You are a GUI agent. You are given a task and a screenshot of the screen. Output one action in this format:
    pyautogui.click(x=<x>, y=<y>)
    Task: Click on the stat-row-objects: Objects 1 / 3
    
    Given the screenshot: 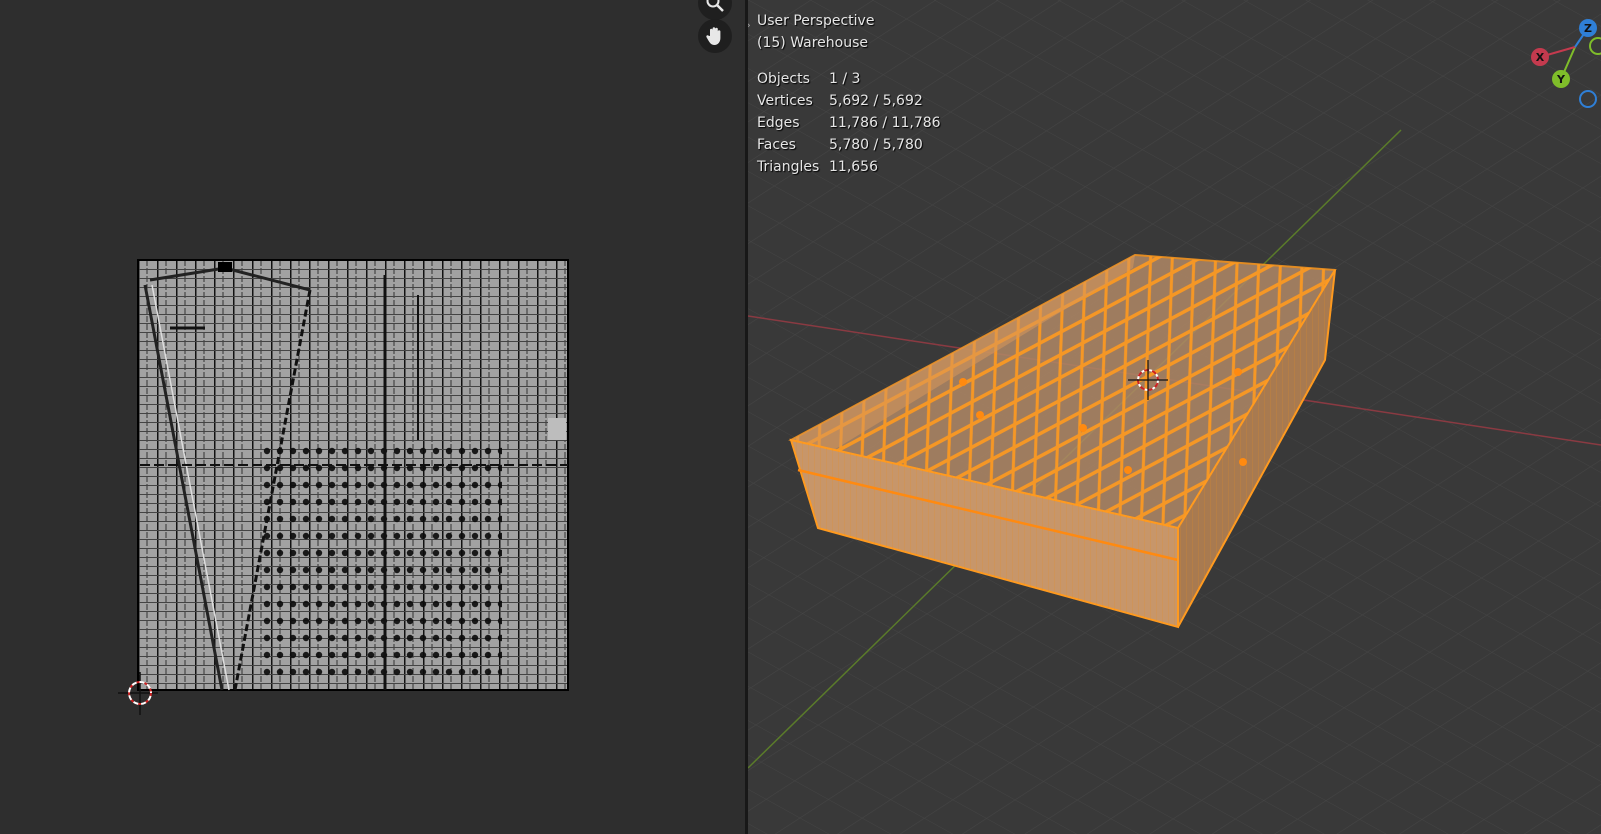 What is the action you would take?
    pyautogui.click(x=809, y=79)
    